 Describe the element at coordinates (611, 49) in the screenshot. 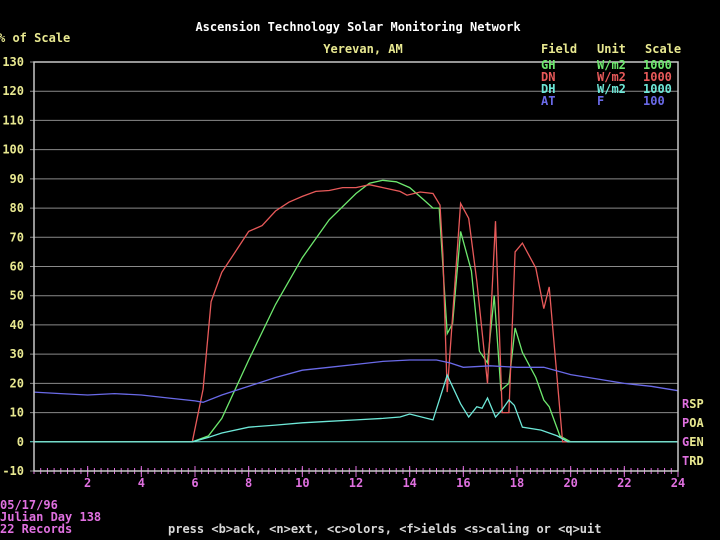

I see `legend-header: Unit` at that location.